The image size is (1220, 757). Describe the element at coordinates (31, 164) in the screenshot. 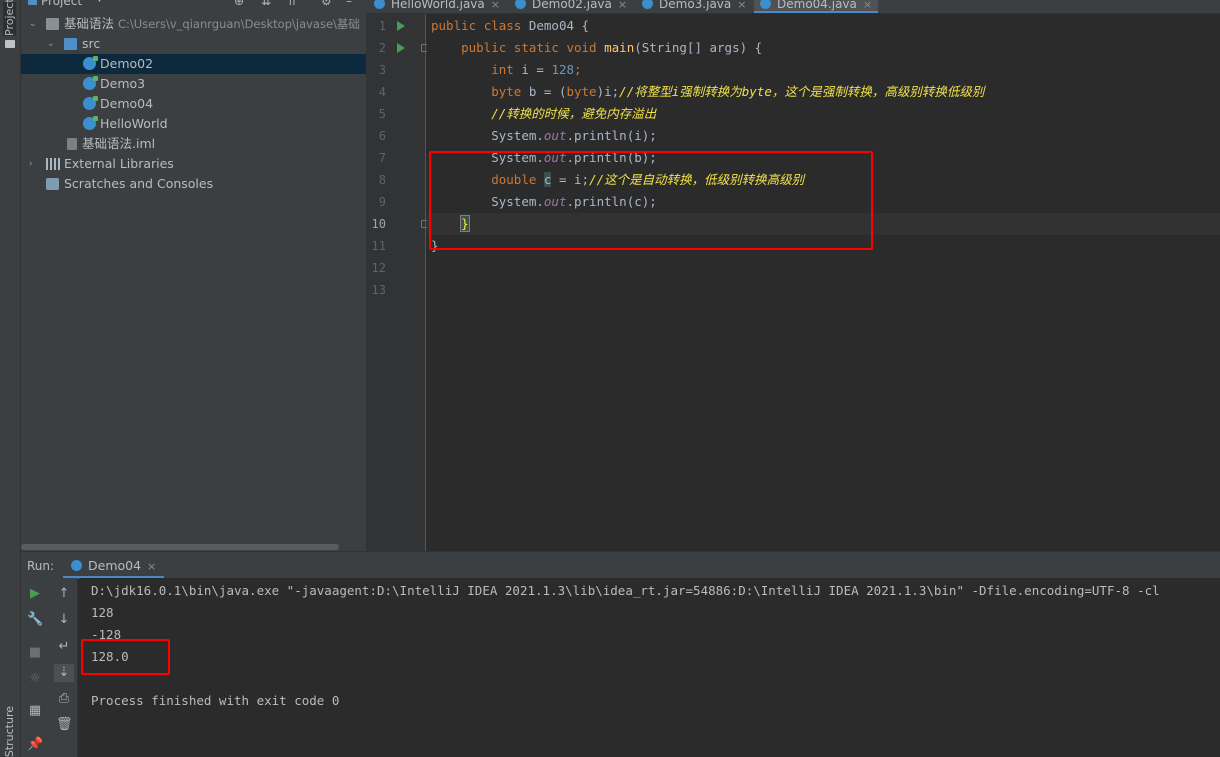

I see `chevron-right-icon: ›` at that location.